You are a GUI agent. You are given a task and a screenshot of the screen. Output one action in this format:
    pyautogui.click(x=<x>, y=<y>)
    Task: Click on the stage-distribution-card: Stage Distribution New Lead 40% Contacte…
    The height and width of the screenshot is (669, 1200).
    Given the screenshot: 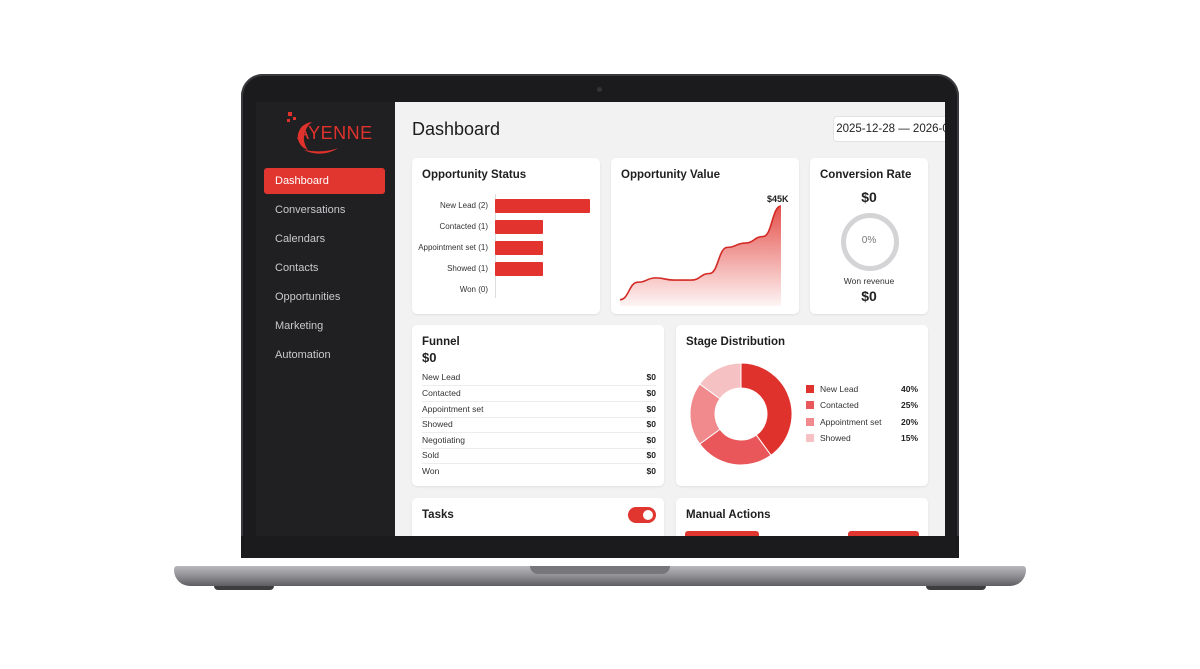 What is the action you would take?
    pyautogui.click(x=802, y=405)
    